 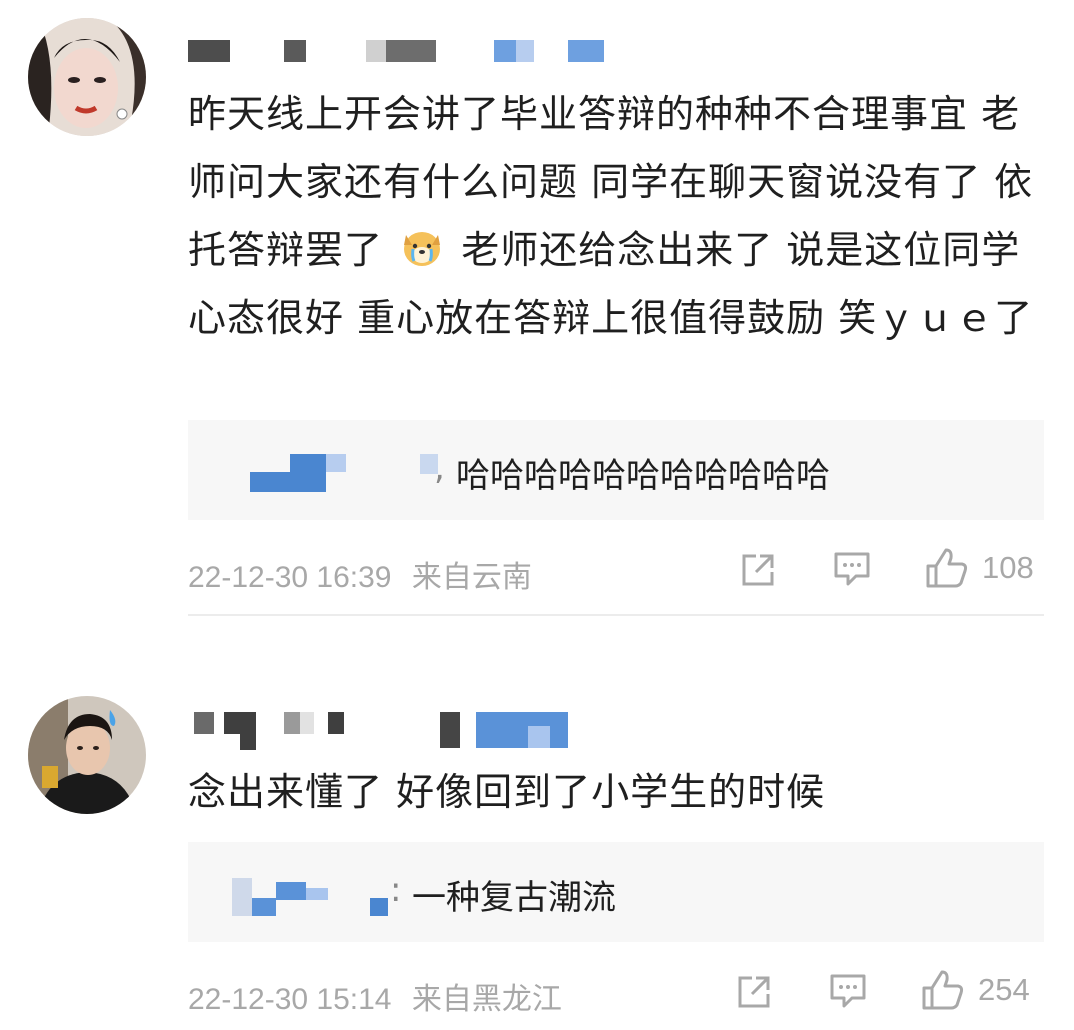 What do you see at coordinates (290, 577) in the screenshot?
I see `timestamp: 22-12-30 16:39` at bounding box center [290, 577].